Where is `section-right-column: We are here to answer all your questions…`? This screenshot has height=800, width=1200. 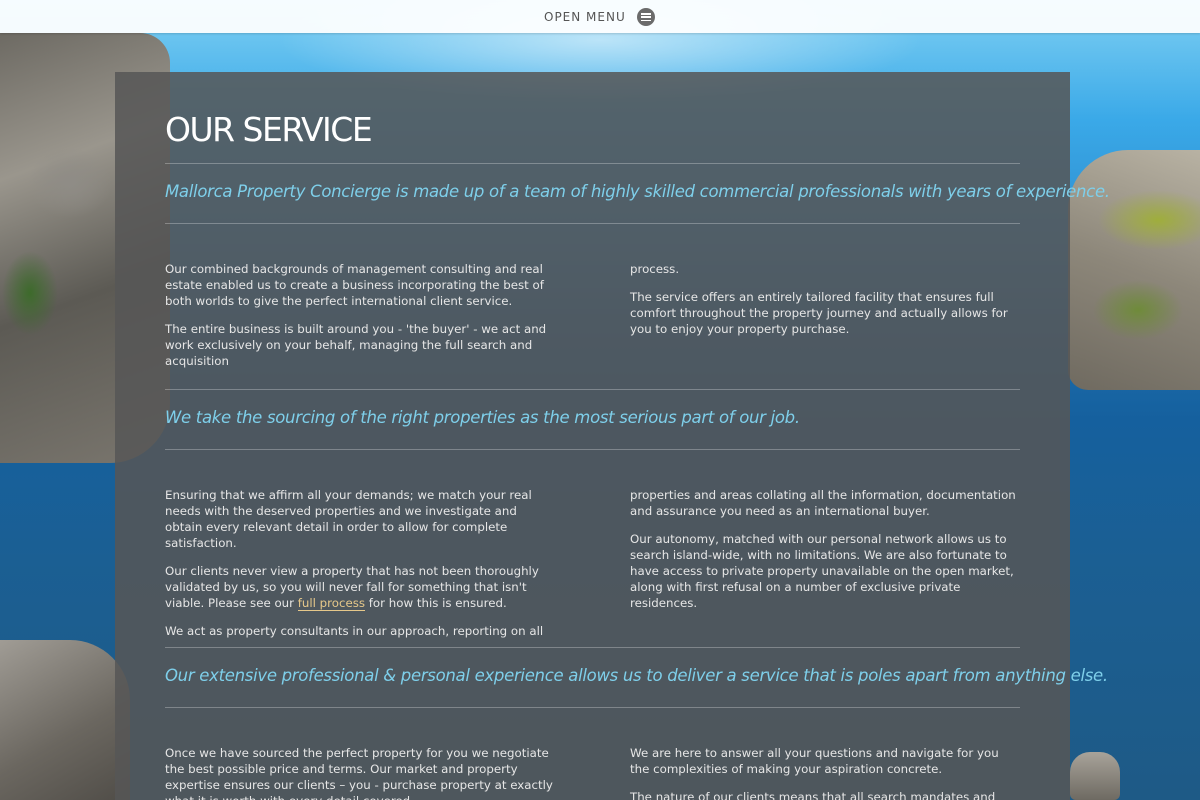 section-right-column: We are here to answer all your questions… is located at coordinates (825, 772).